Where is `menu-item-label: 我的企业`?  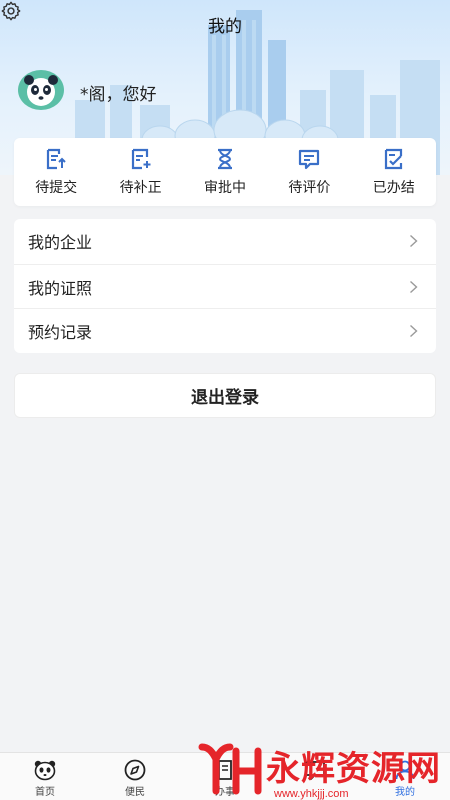
menu-item-label: 我的企业 is located at coordinates (60, 243).